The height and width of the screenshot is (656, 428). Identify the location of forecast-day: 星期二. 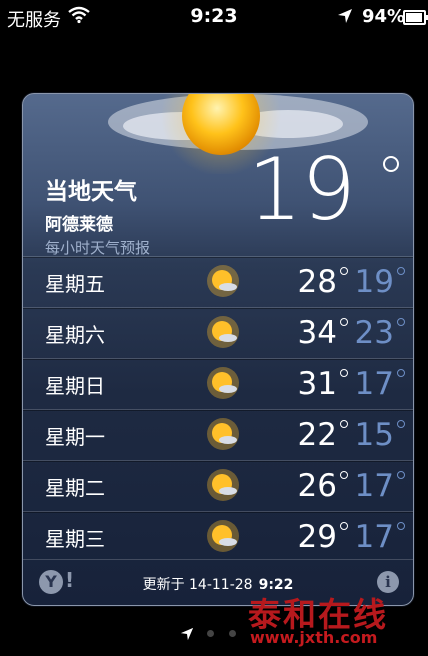
(75, 488).